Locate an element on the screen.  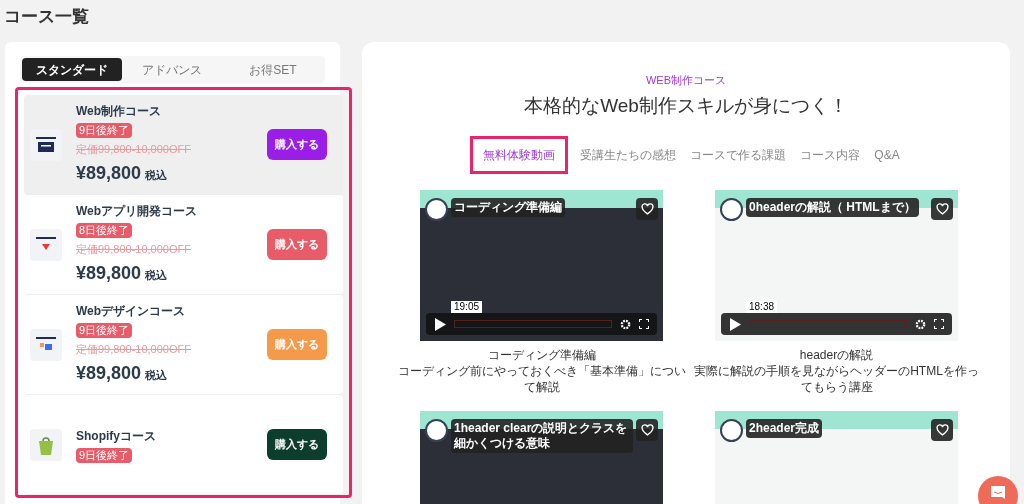
course-eyebrow: WEB制作コース is located at coordinates (686, 80).